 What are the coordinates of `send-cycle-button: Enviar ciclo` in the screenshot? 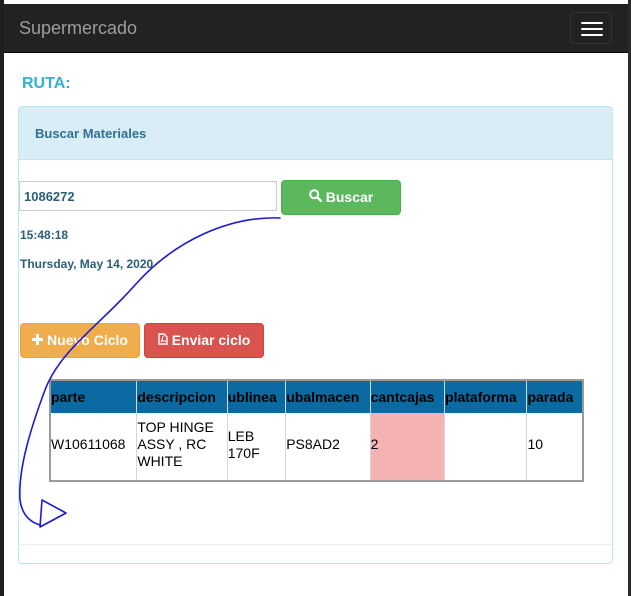 It's located at (204, 340).